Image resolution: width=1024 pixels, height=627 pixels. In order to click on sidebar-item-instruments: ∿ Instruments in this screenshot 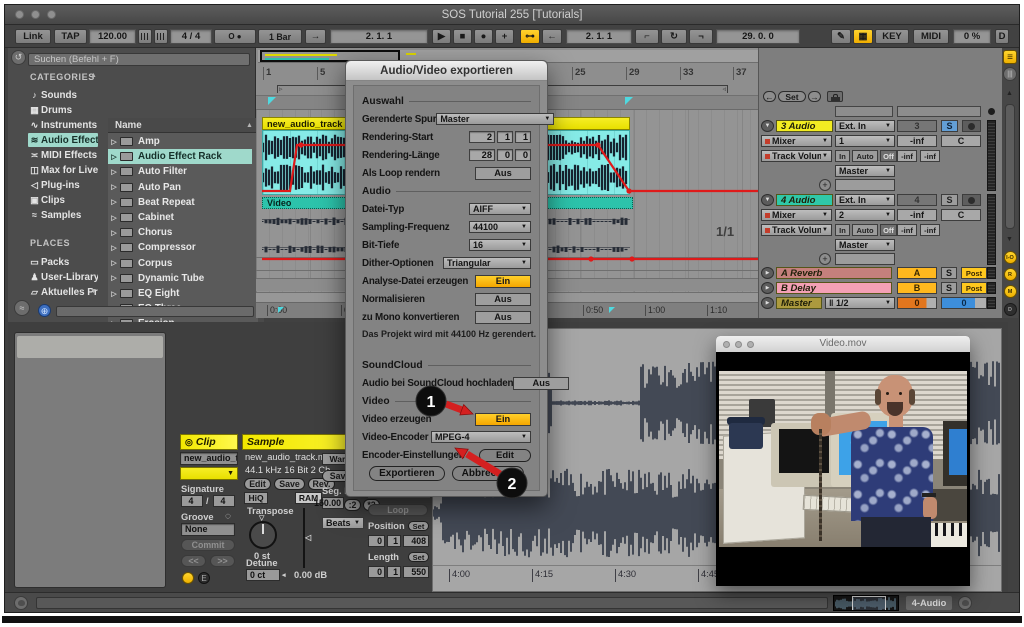, I will do `click(63, 125)`.